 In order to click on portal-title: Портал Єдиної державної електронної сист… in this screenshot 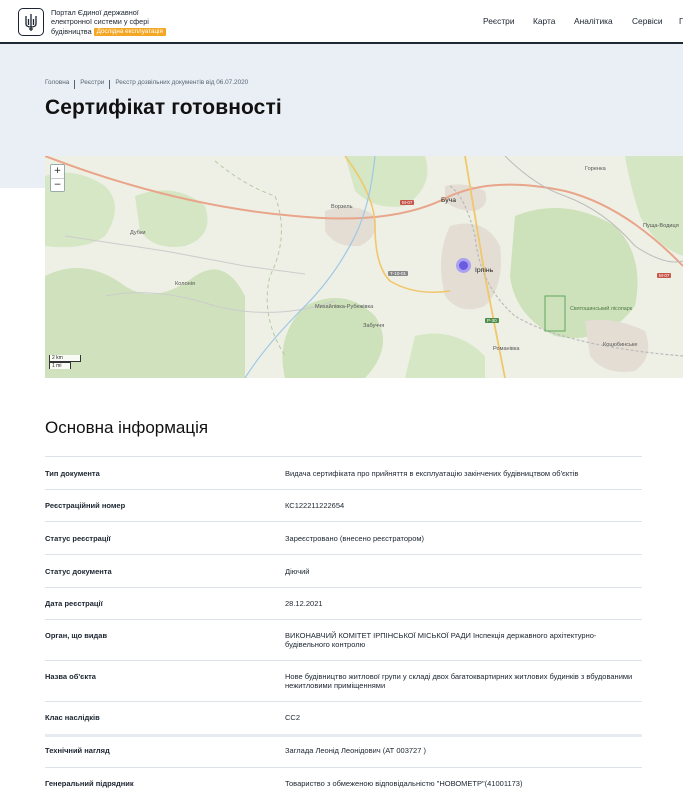, I will do `click(131, 22)`.